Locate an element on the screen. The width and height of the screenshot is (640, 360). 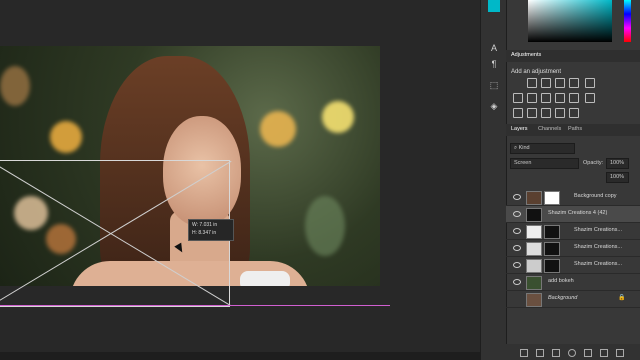
hue-slider is located at coordinates (627, 21).